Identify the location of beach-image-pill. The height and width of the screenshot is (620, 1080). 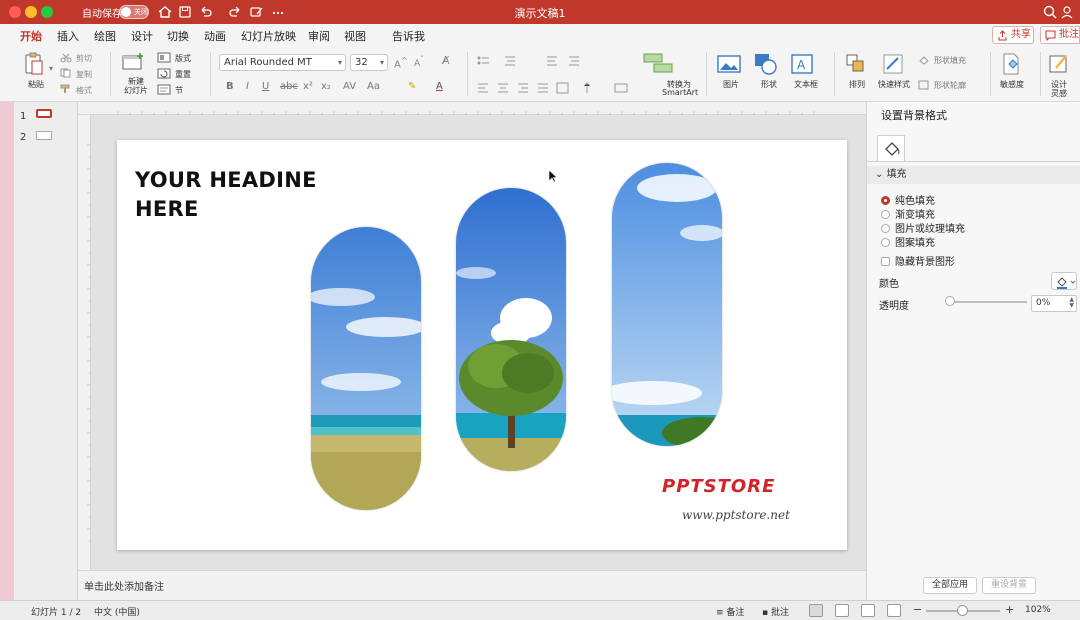
(366, 368).